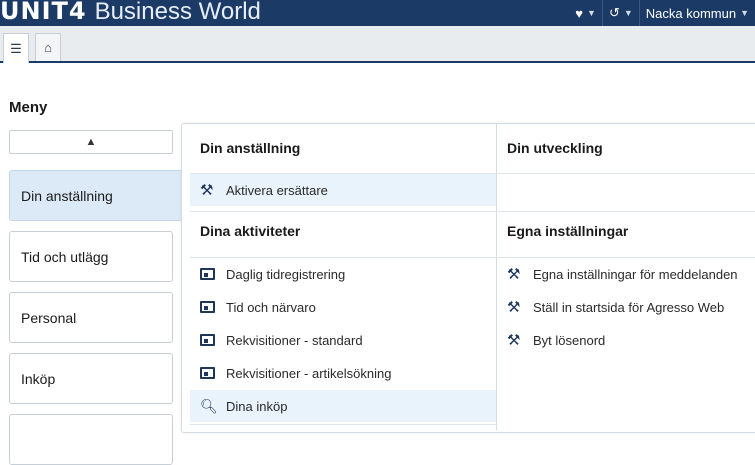 Image resolution: width=755 pixels, height=465 pixels. Describe the element at coordinates (691, 13) in the screenshot. I see `user-name: Nacka kommun` at that location.